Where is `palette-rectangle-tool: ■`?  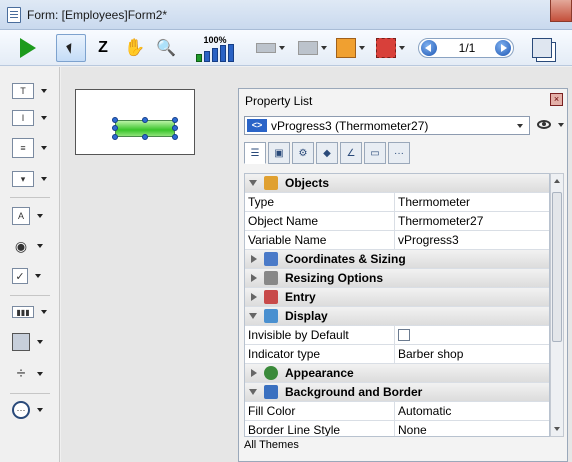
palette-rectangle-tool: ■ is located at coordinates (32, 342).